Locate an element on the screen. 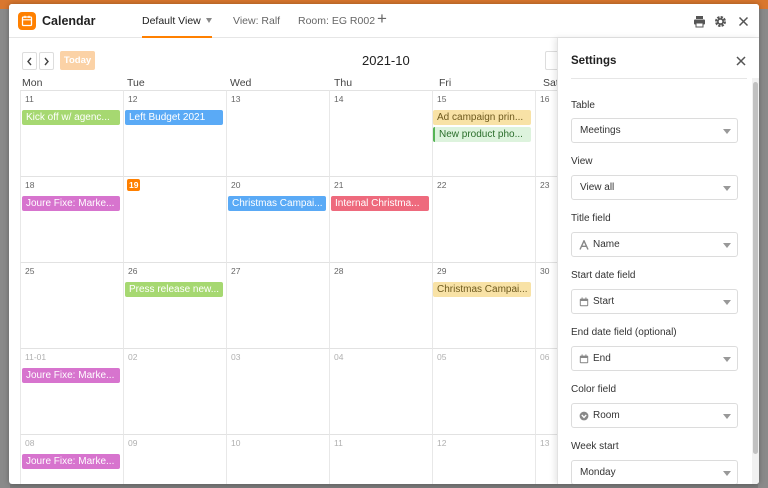 Image resolution: width=768 pixels, height=488 pixels. day-number: 09 is located at coordinates (133, 443).